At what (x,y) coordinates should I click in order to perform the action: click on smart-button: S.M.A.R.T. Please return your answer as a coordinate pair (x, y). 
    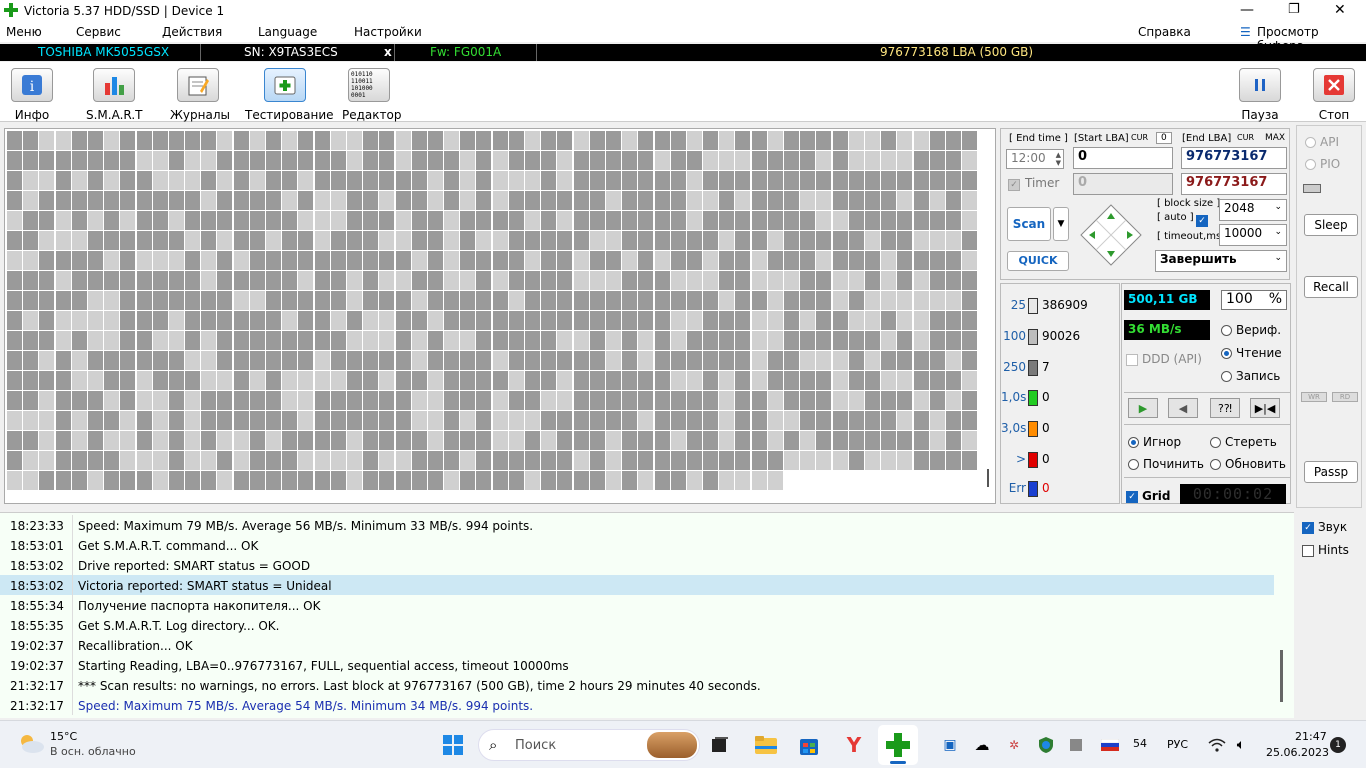
    Looking at the image, I should click on (114, 95).